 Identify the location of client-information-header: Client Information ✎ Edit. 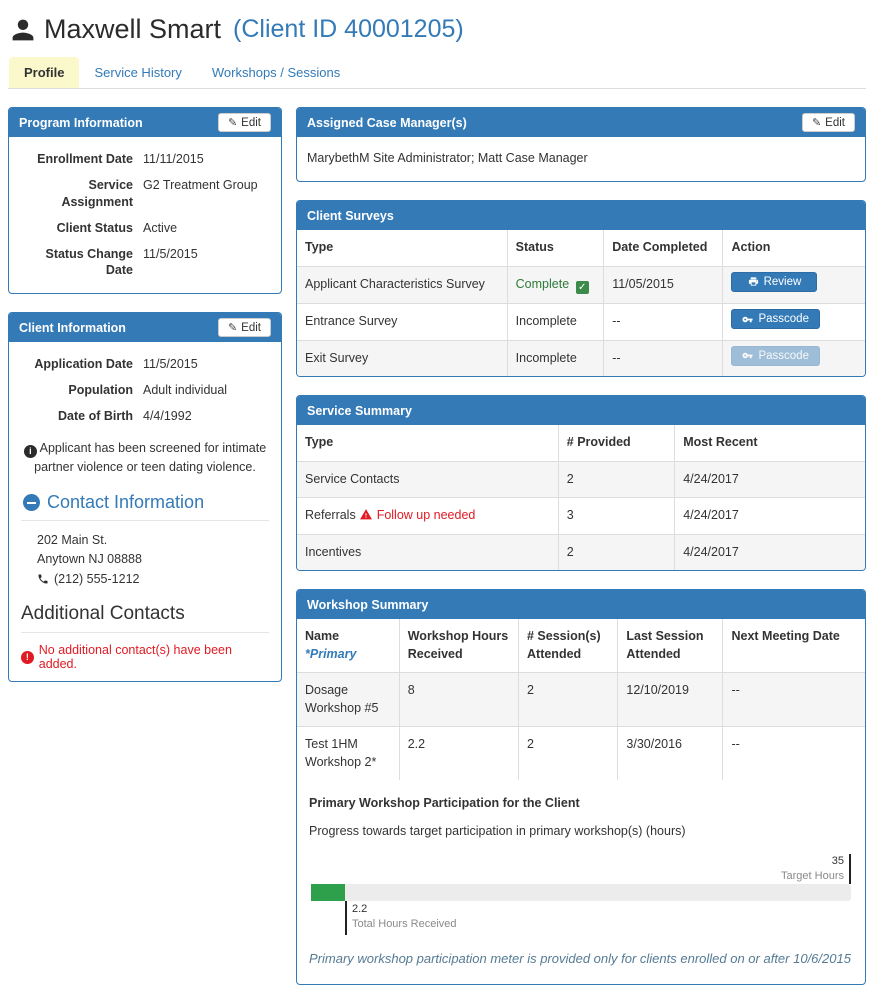
(145, 328).